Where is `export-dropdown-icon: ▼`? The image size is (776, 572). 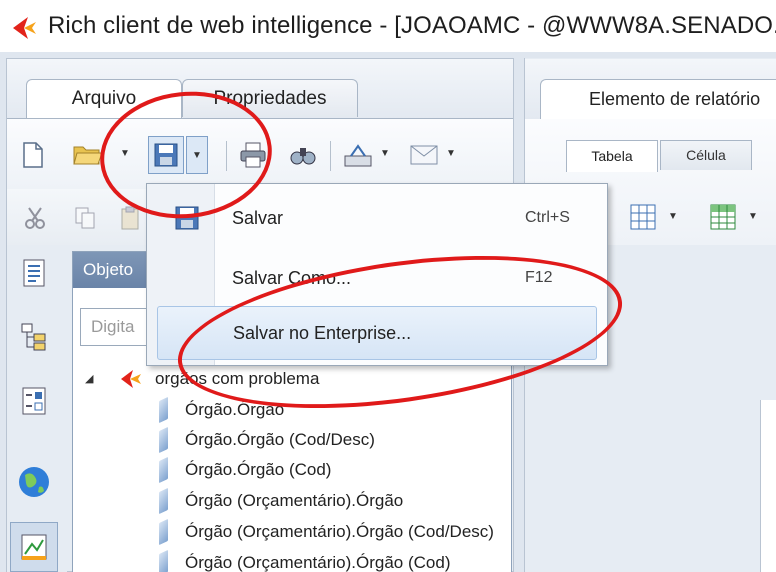
export-dropdown-icon: ▼ is located at coordinates (385, 153).